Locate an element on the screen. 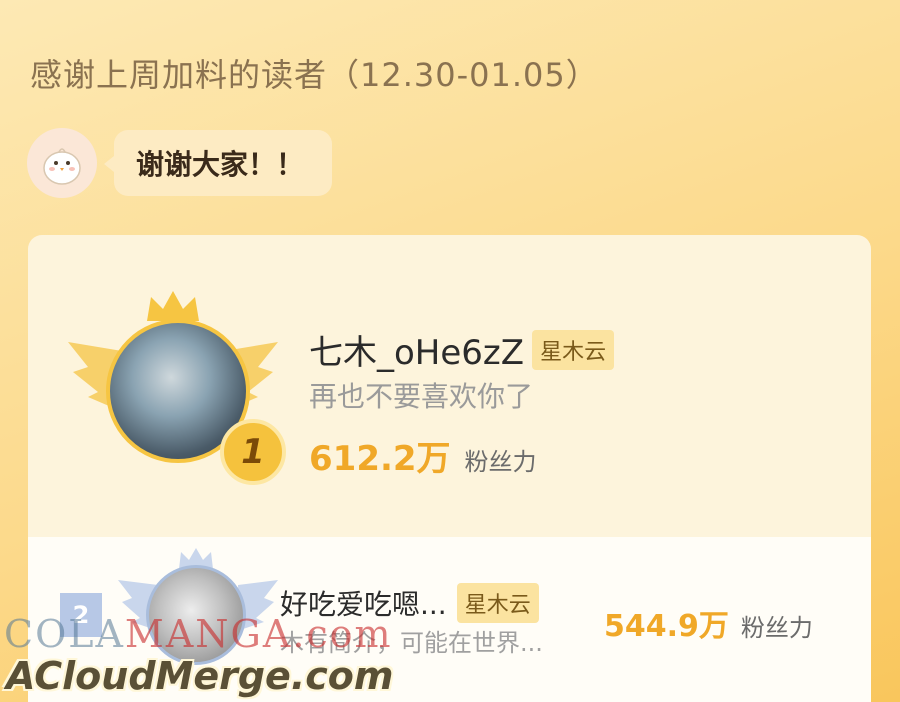 The image size is (900, 702). watermark-acloudmerge: ACloudMerge.com is located at coordinates (200, 676).